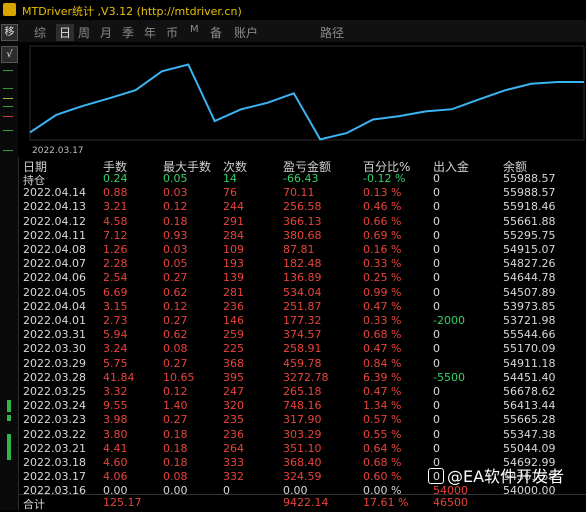  What do you see at coordinates (529, 377) in the screenshot?
I see `table-cell: 54451.40` at bounding box center [529, 377].